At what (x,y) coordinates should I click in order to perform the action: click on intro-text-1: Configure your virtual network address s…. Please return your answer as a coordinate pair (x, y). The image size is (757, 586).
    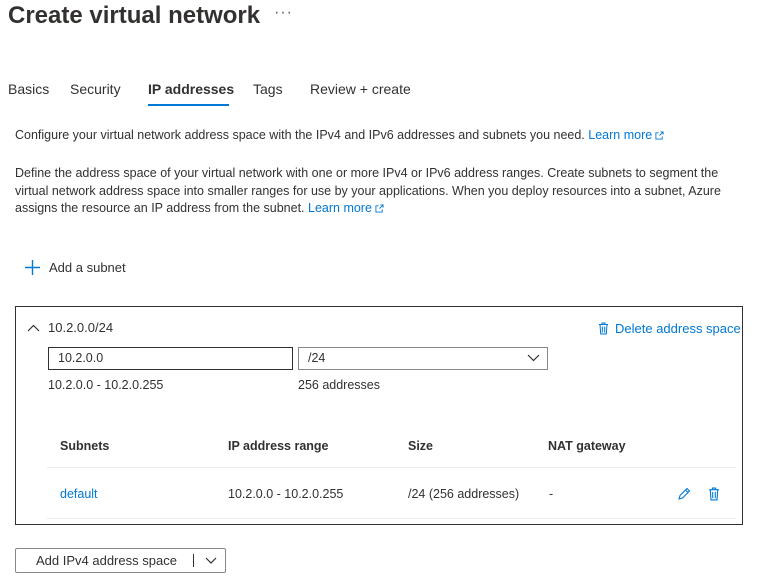
    Looking at the image, I should click on (300, 135).